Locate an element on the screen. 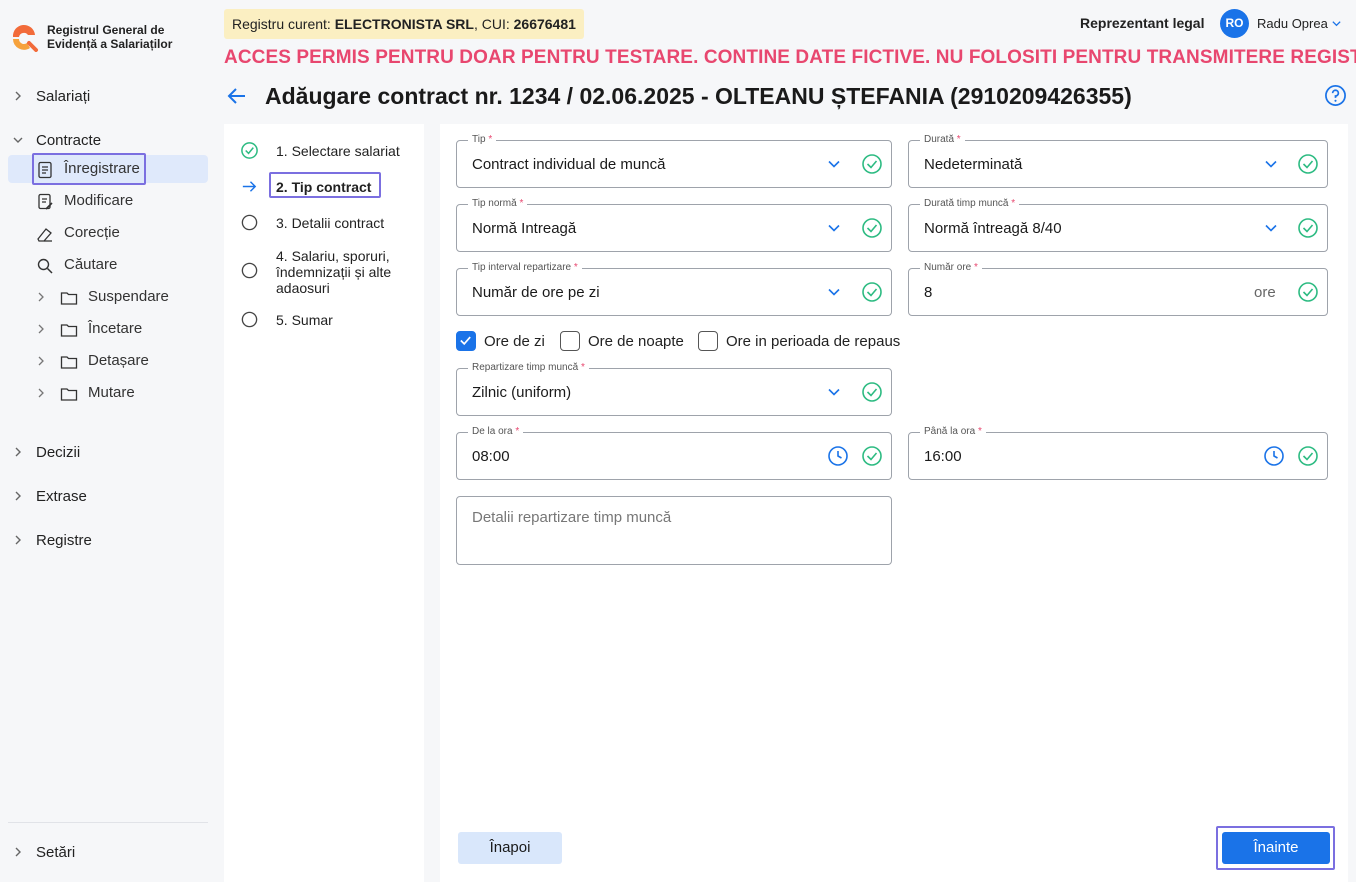 Image resolution: width=1356 pixels, height=882 pixels. user-menu-name: Radu Oprea is located at coordinates (1292, 23).